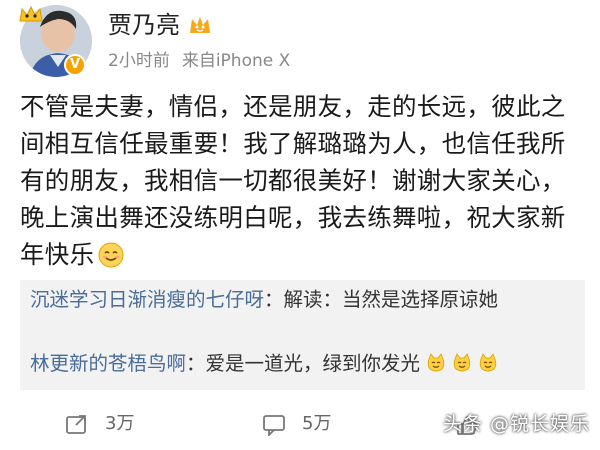  I want to click on comment-item: 沉迷学习日渐消瘦的七仔呀：解读：当然是选择原谅她, so click(302, 300).